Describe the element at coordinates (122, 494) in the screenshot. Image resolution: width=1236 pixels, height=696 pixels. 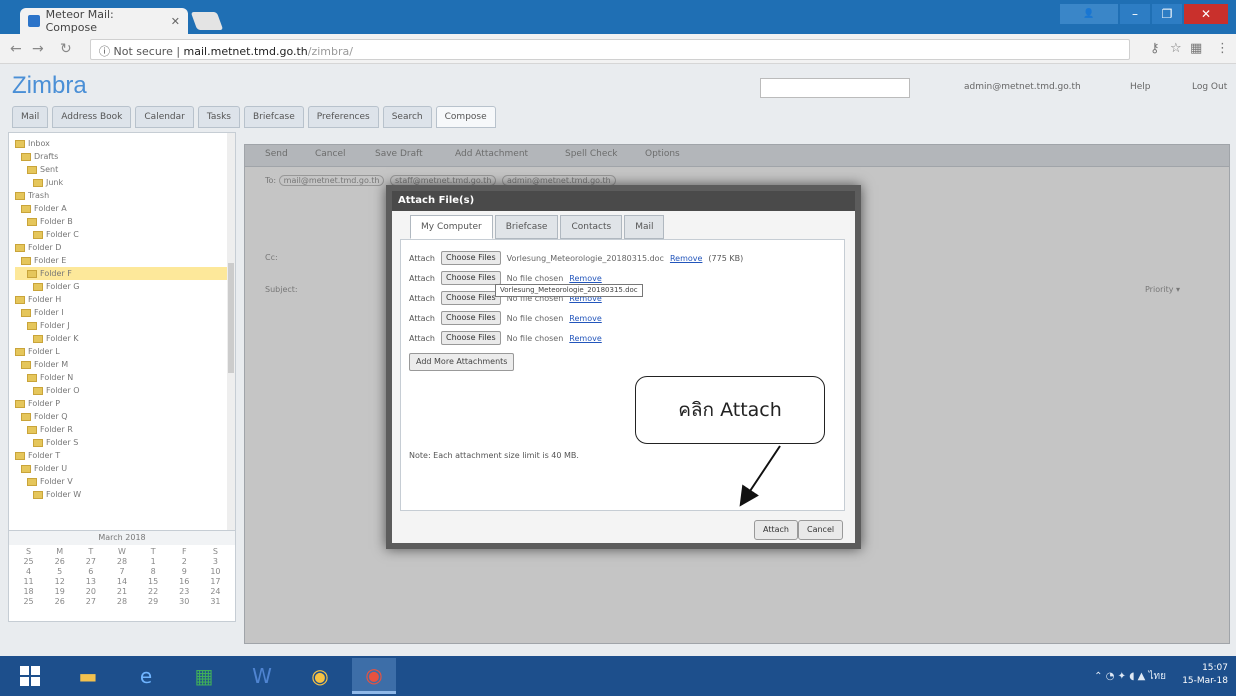
I see `sidebar-folder-item: Folder W` at that location.